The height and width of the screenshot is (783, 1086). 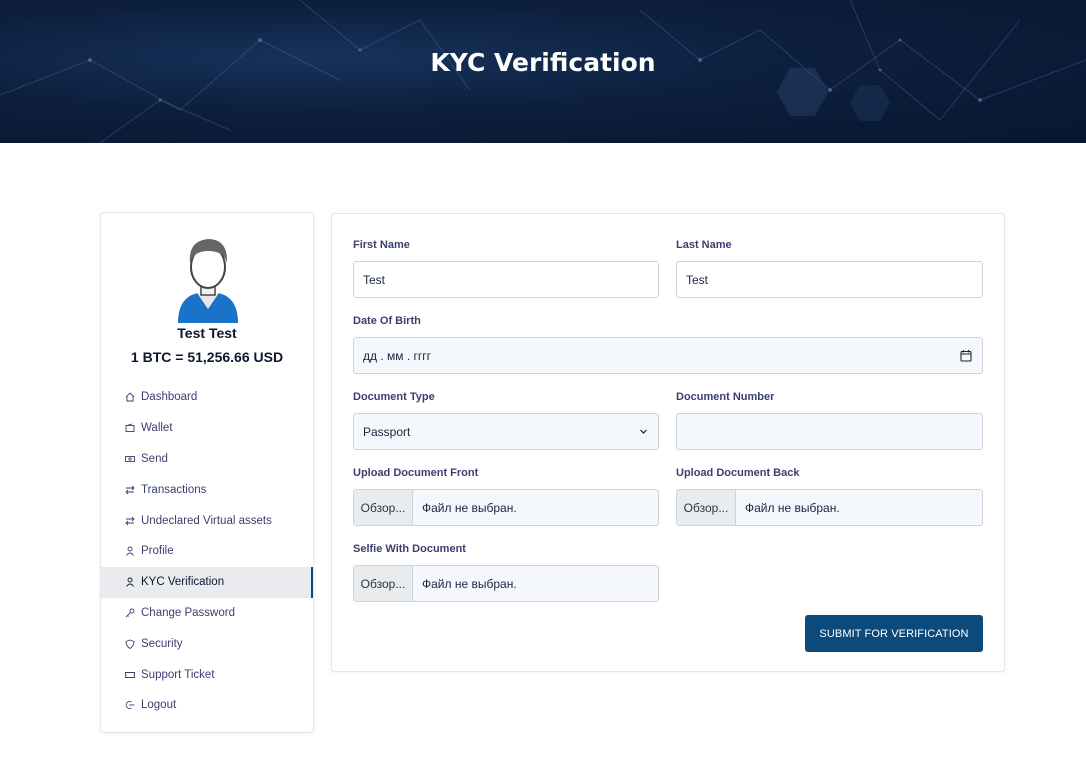 I want to click on document-type-label: Document Type, so click(x=394, y=397).